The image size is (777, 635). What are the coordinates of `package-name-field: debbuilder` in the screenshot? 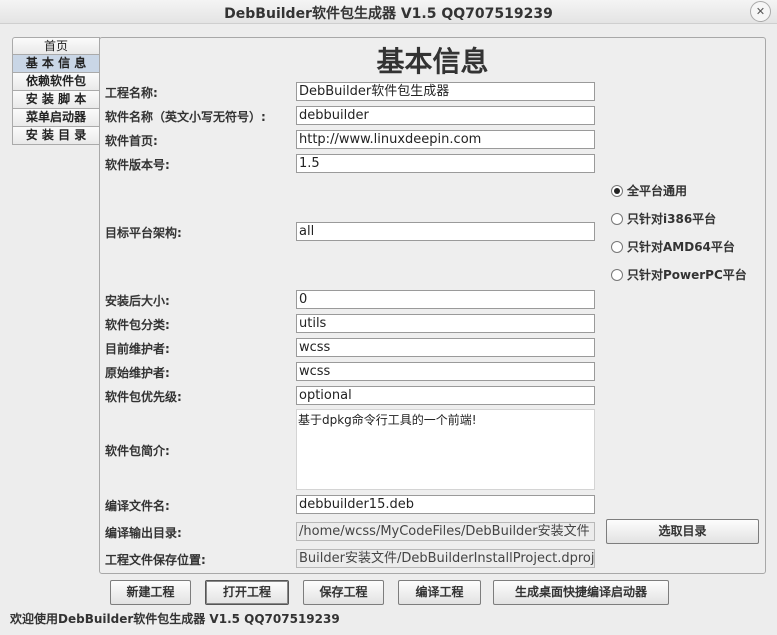 It's located at (445, 115).